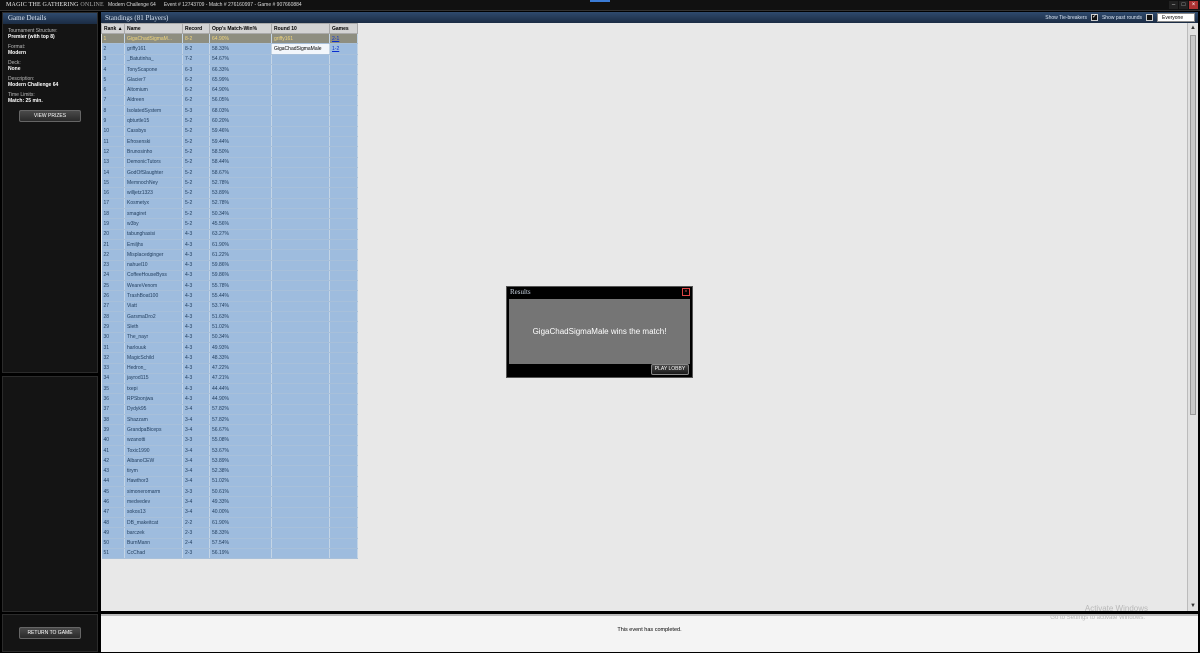  What do you see at coordinates (229, 399) in the screenshot?
I see `table-row: 36 RPSbonjwa 4-3 44.90%` at bounding box center [229, 399].